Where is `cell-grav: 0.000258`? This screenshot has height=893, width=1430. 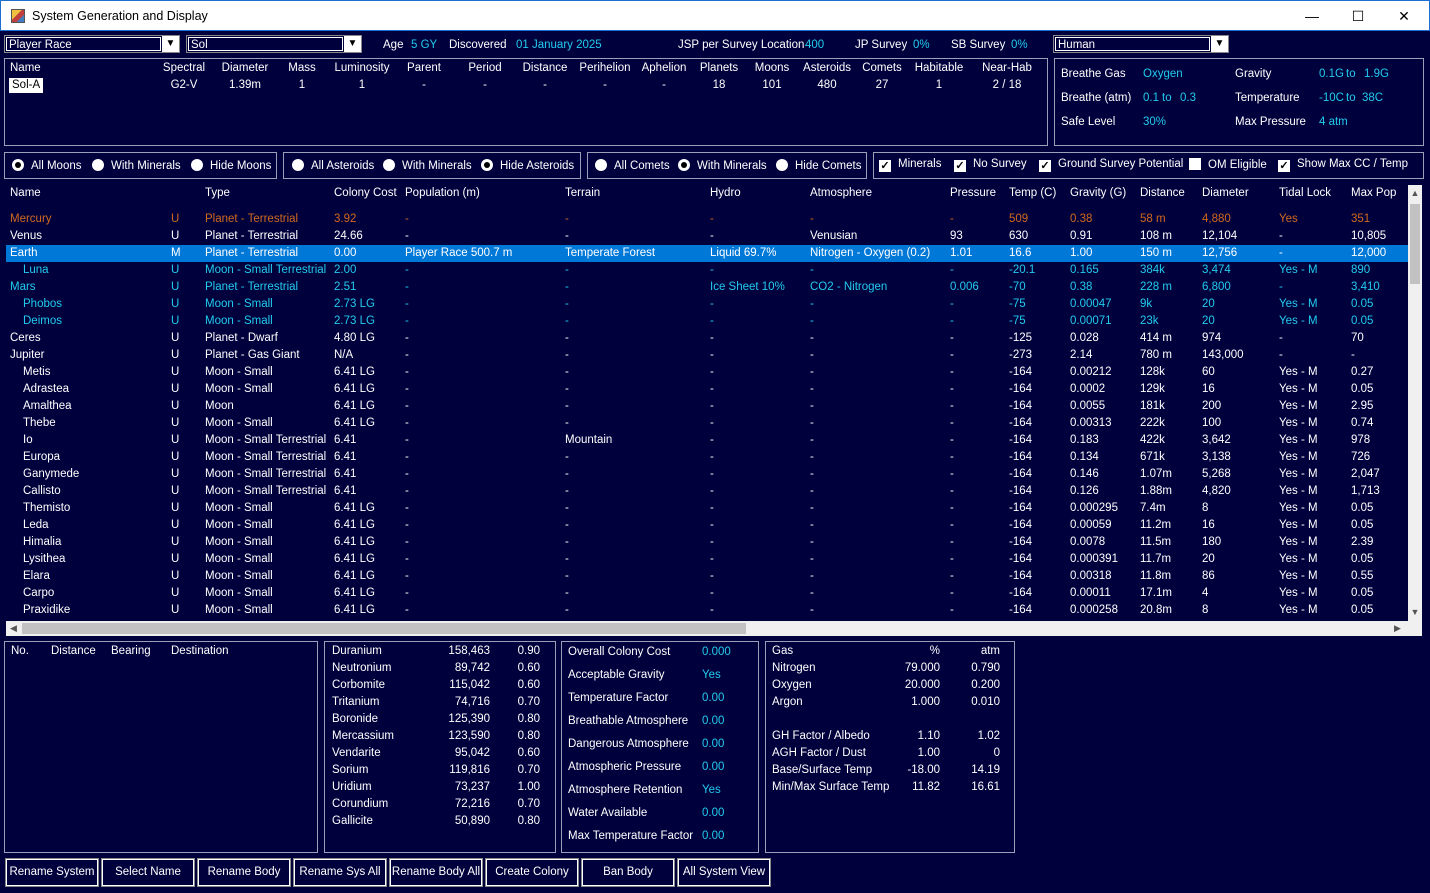 cell-grav: 0.000258 is located at coordinates (1094, 610).